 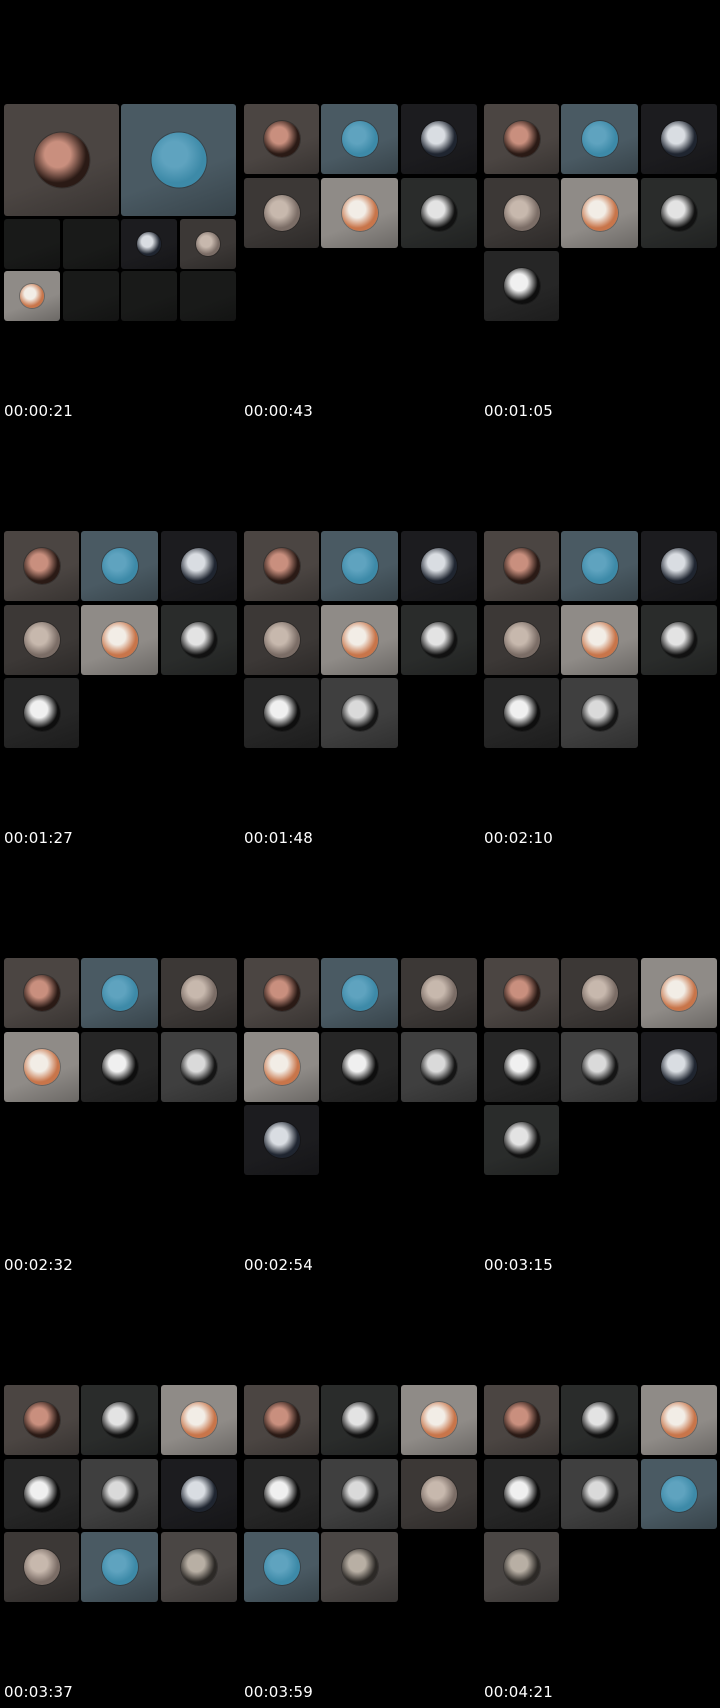 I want to click on frame-timestamp: 00:02:32, so click(x=38, y=1265).